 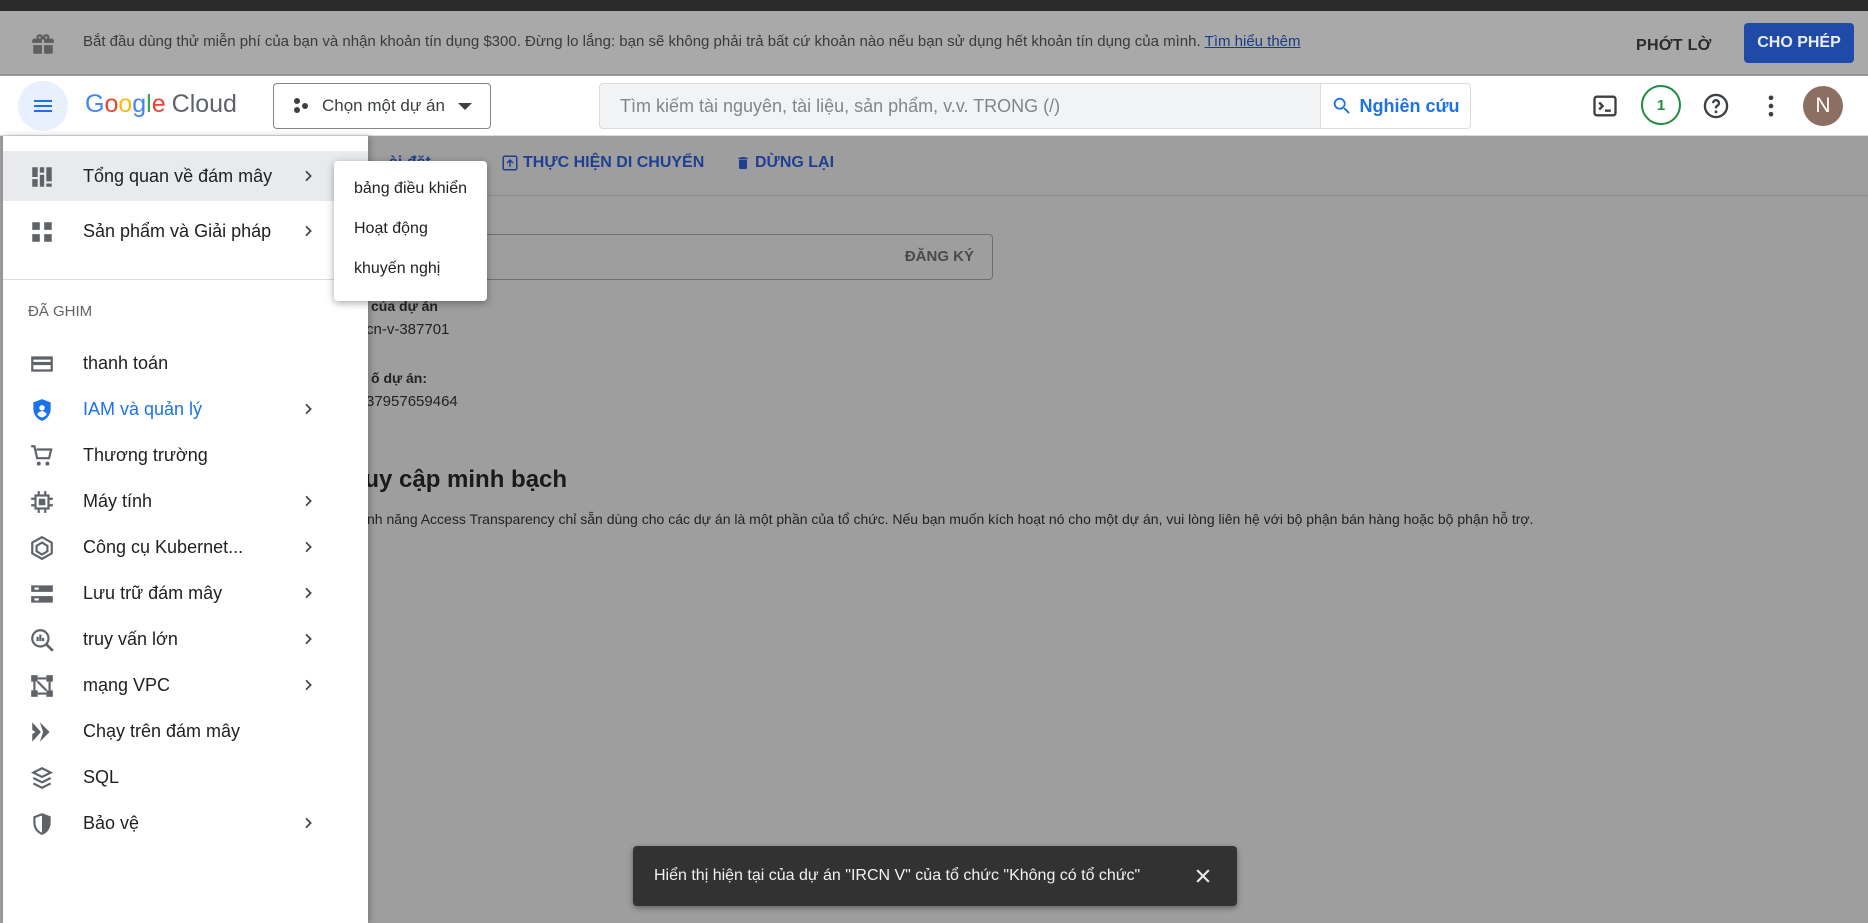 I want to click on nav-item-label: Tổng quan về đám mây, so click(x=178, y=175).